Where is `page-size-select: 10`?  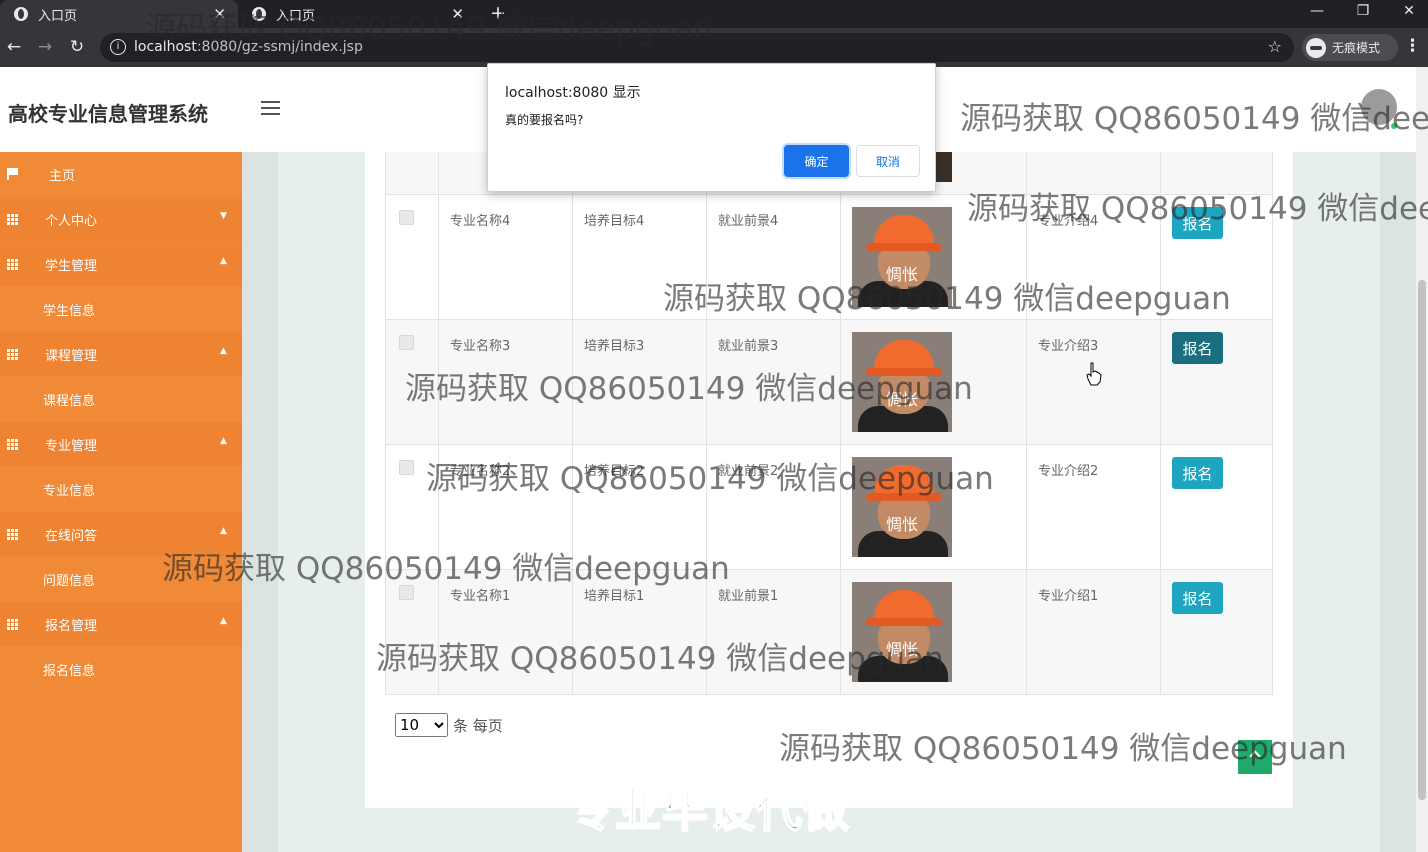 page-size-select: 10 is located at coordinates (421, 725).